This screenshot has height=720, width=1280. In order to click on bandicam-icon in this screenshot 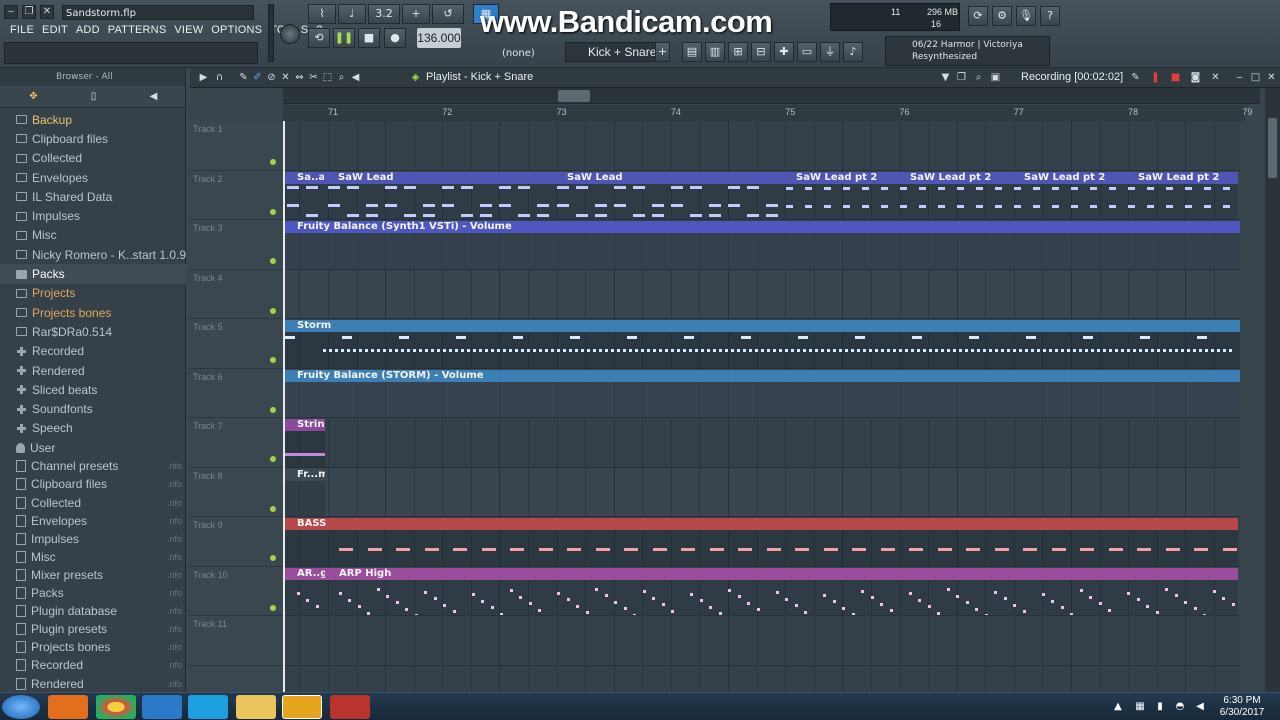, I will do `click(350, 707)`.